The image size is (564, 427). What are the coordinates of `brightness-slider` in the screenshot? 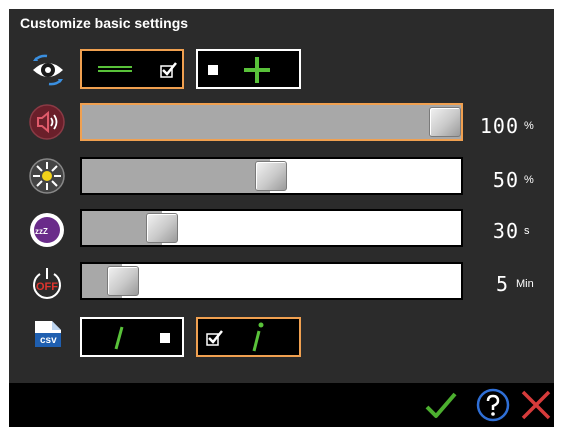 It's located at (271, 176).